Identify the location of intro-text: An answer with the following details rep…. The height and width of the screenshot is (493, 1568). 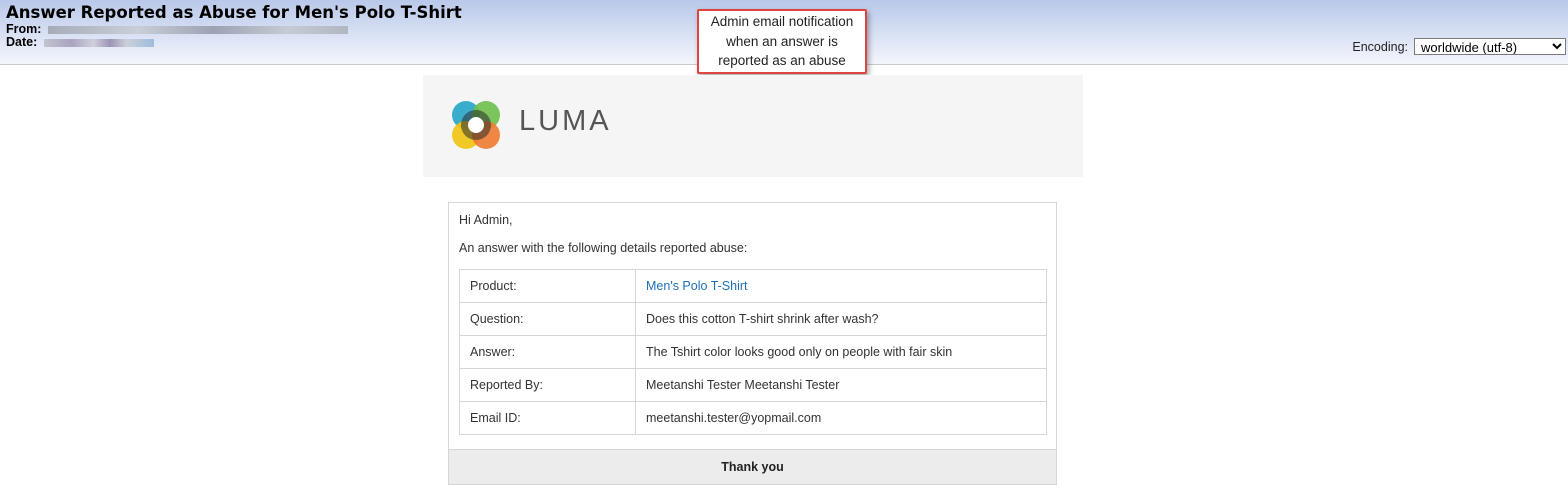
(603, 248).